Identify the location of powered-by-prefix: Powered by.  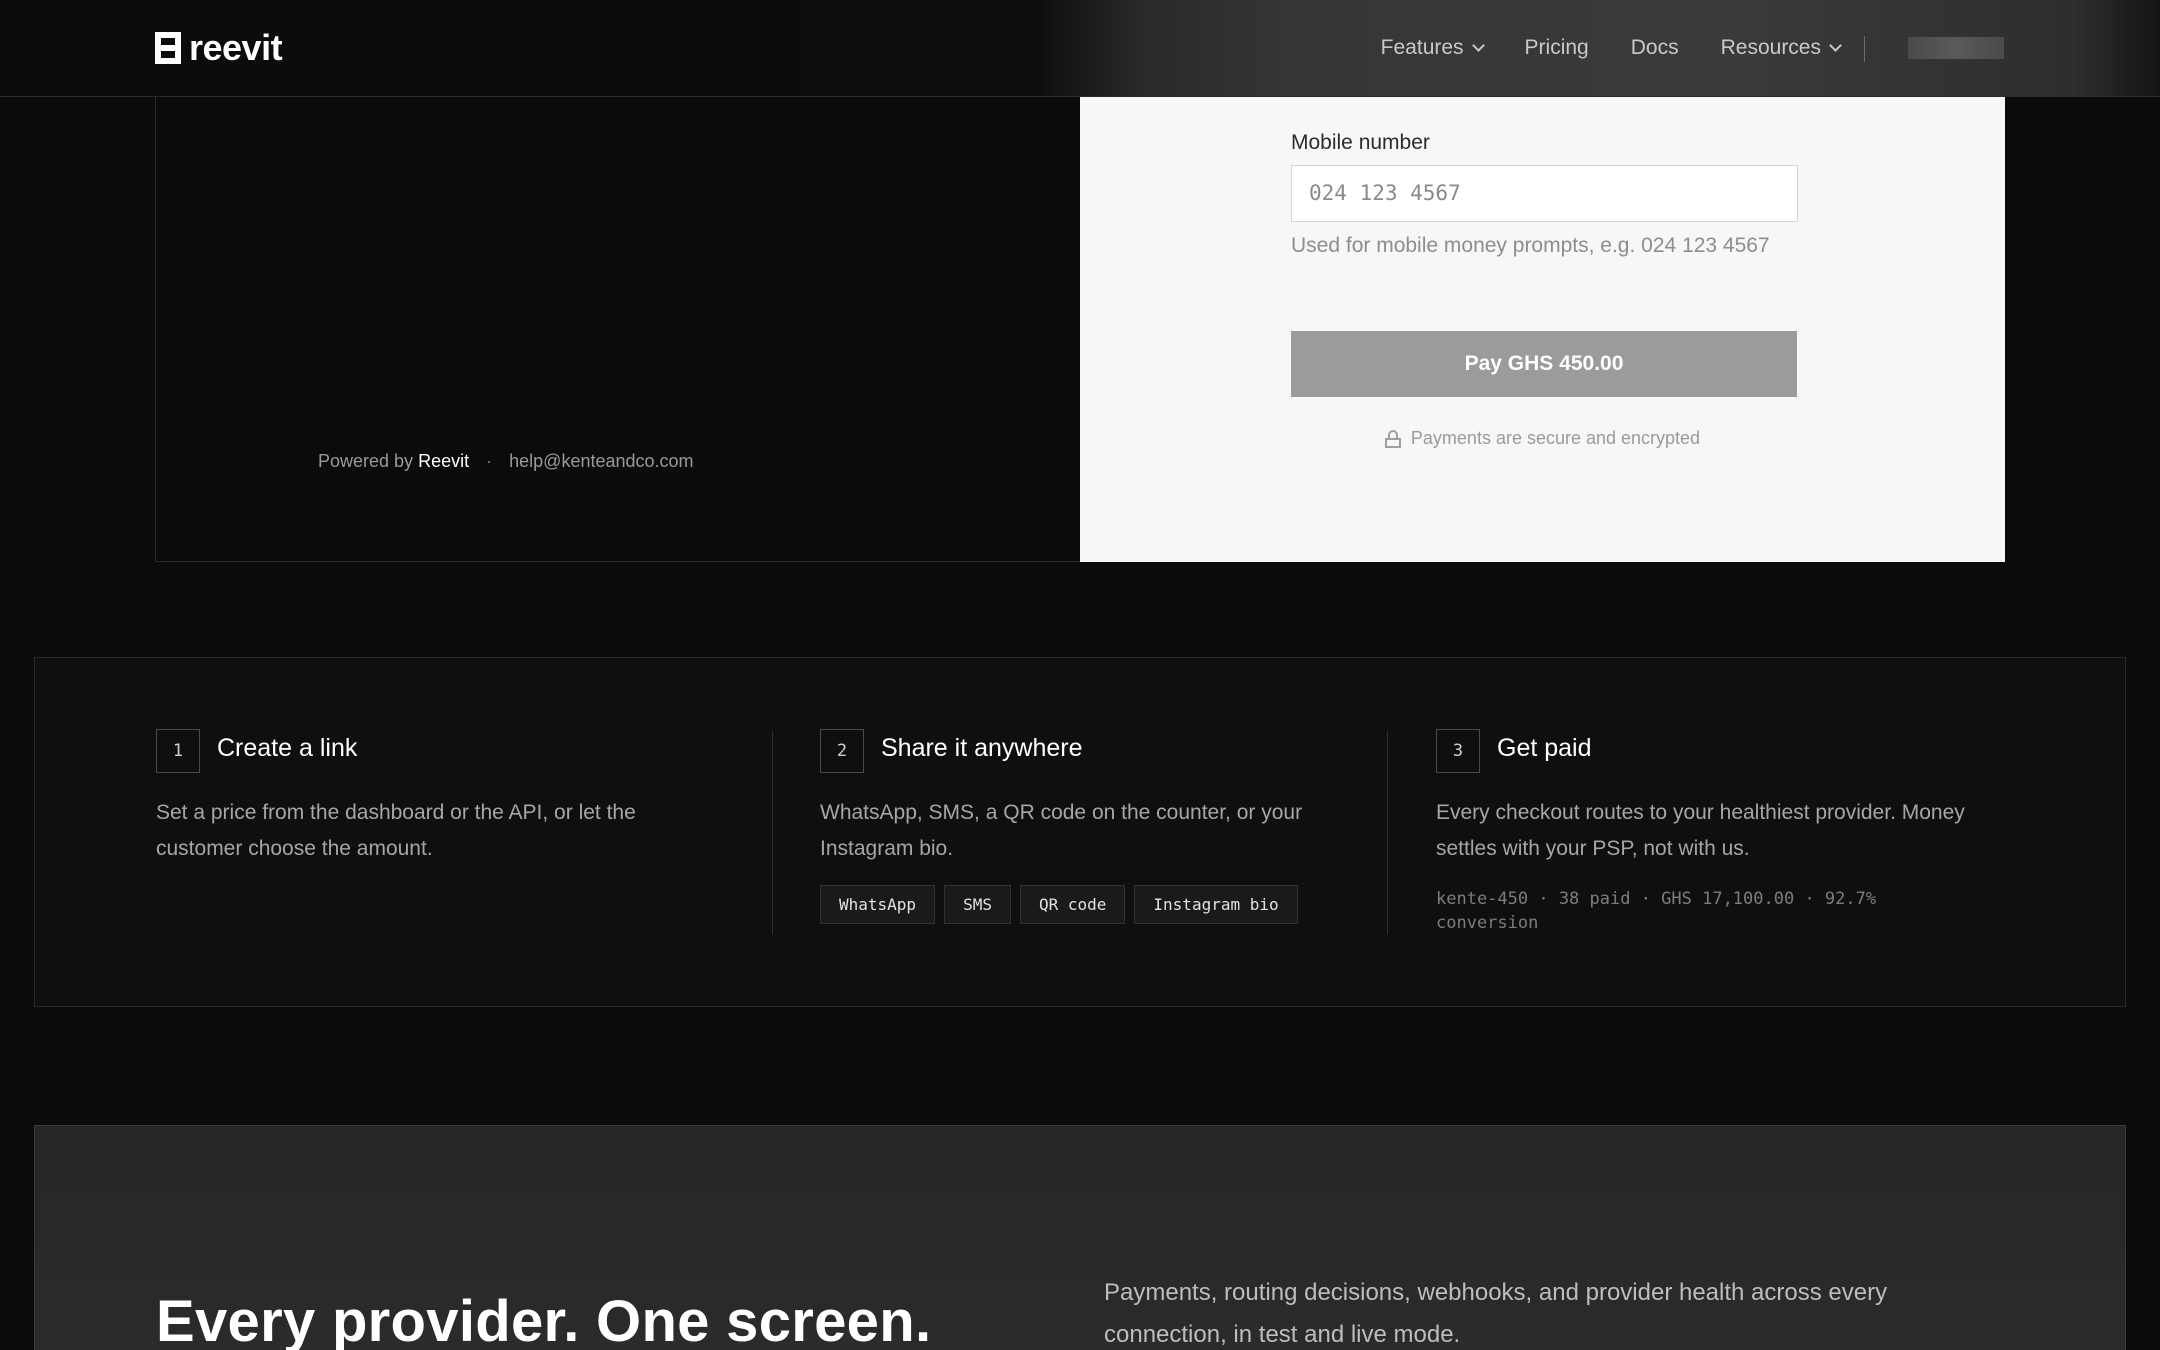
(366, 461).